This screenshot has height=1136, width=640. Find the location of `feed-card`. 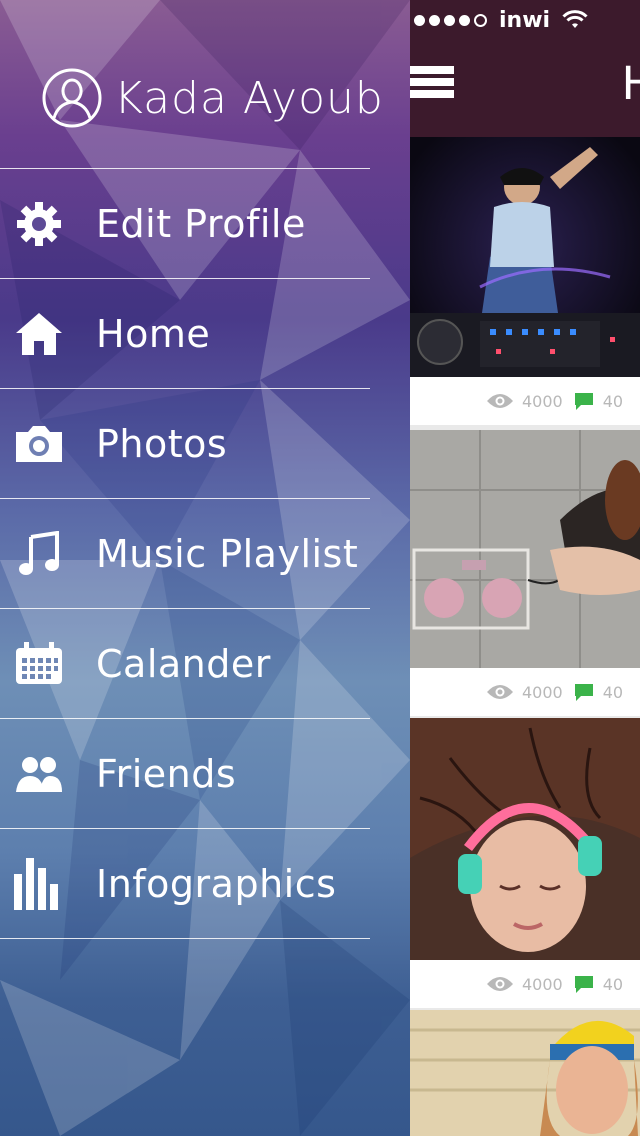

feed-card is located at coordinates (525, 1073).